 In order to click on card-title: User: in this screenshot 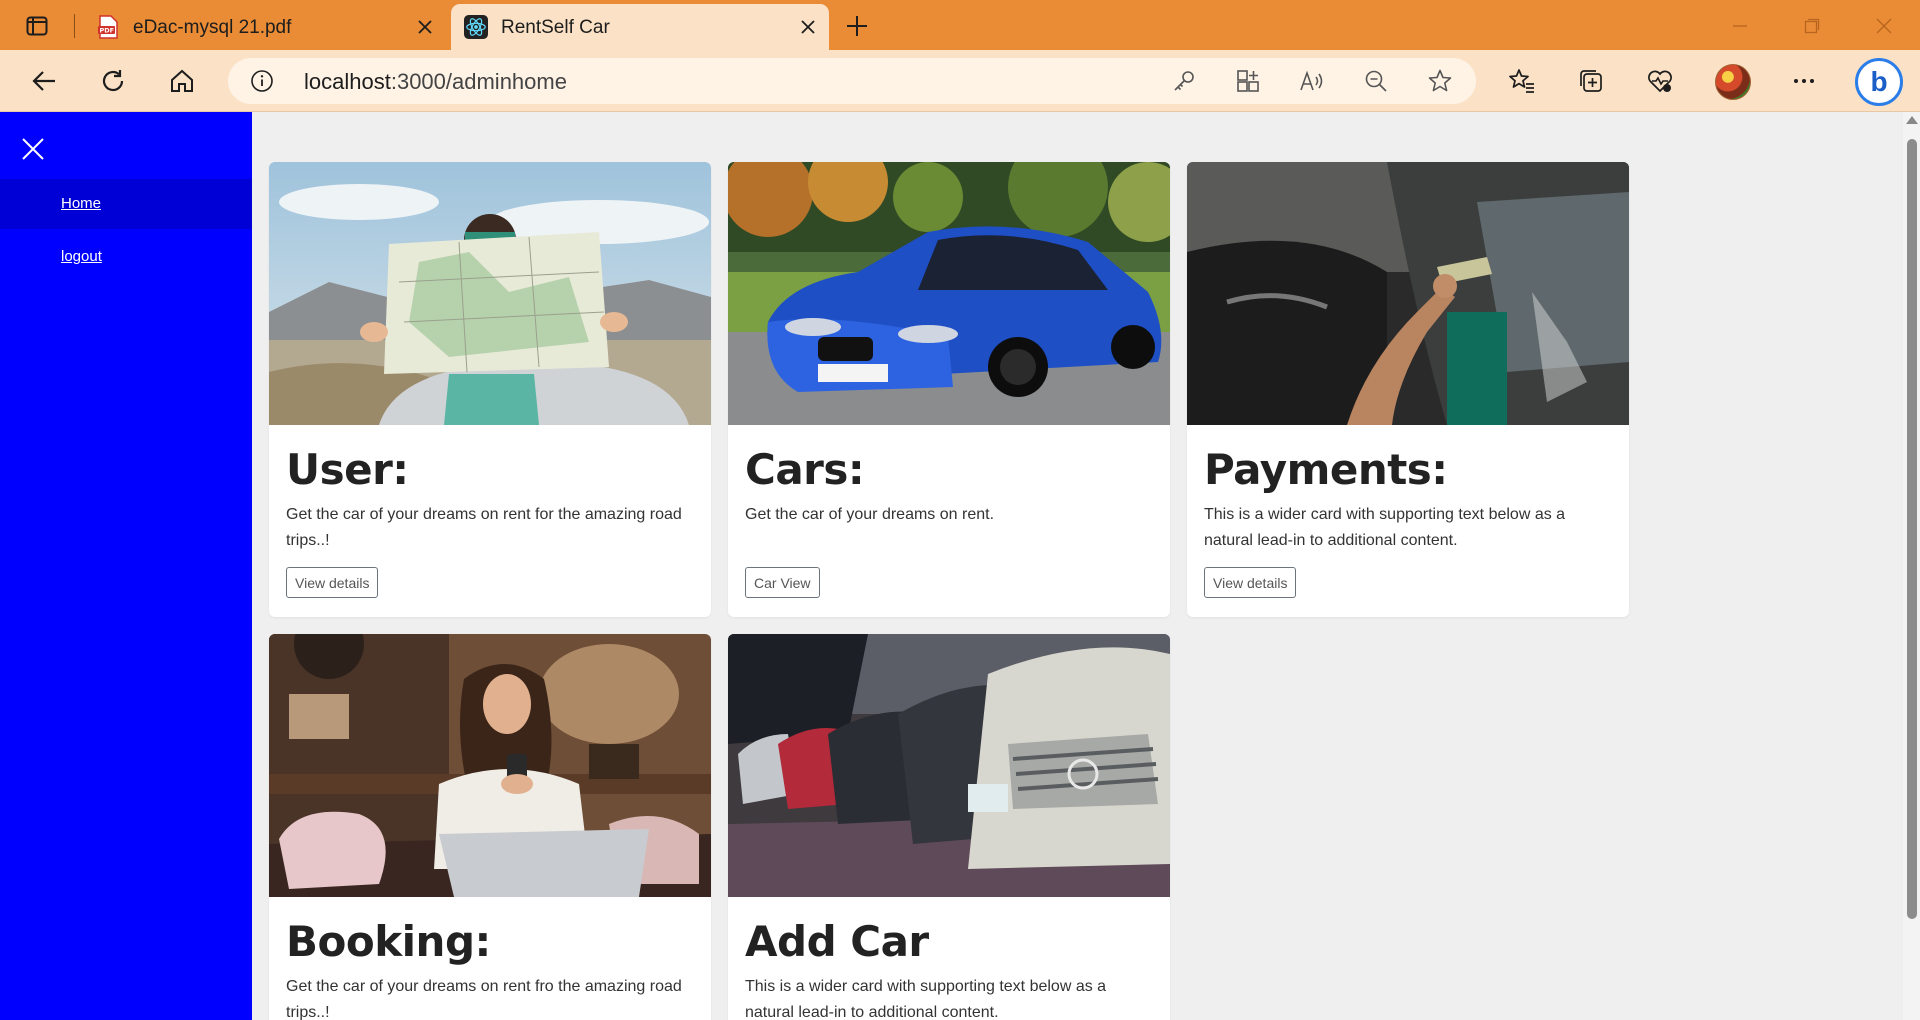, I will do `click(347, 469)`.